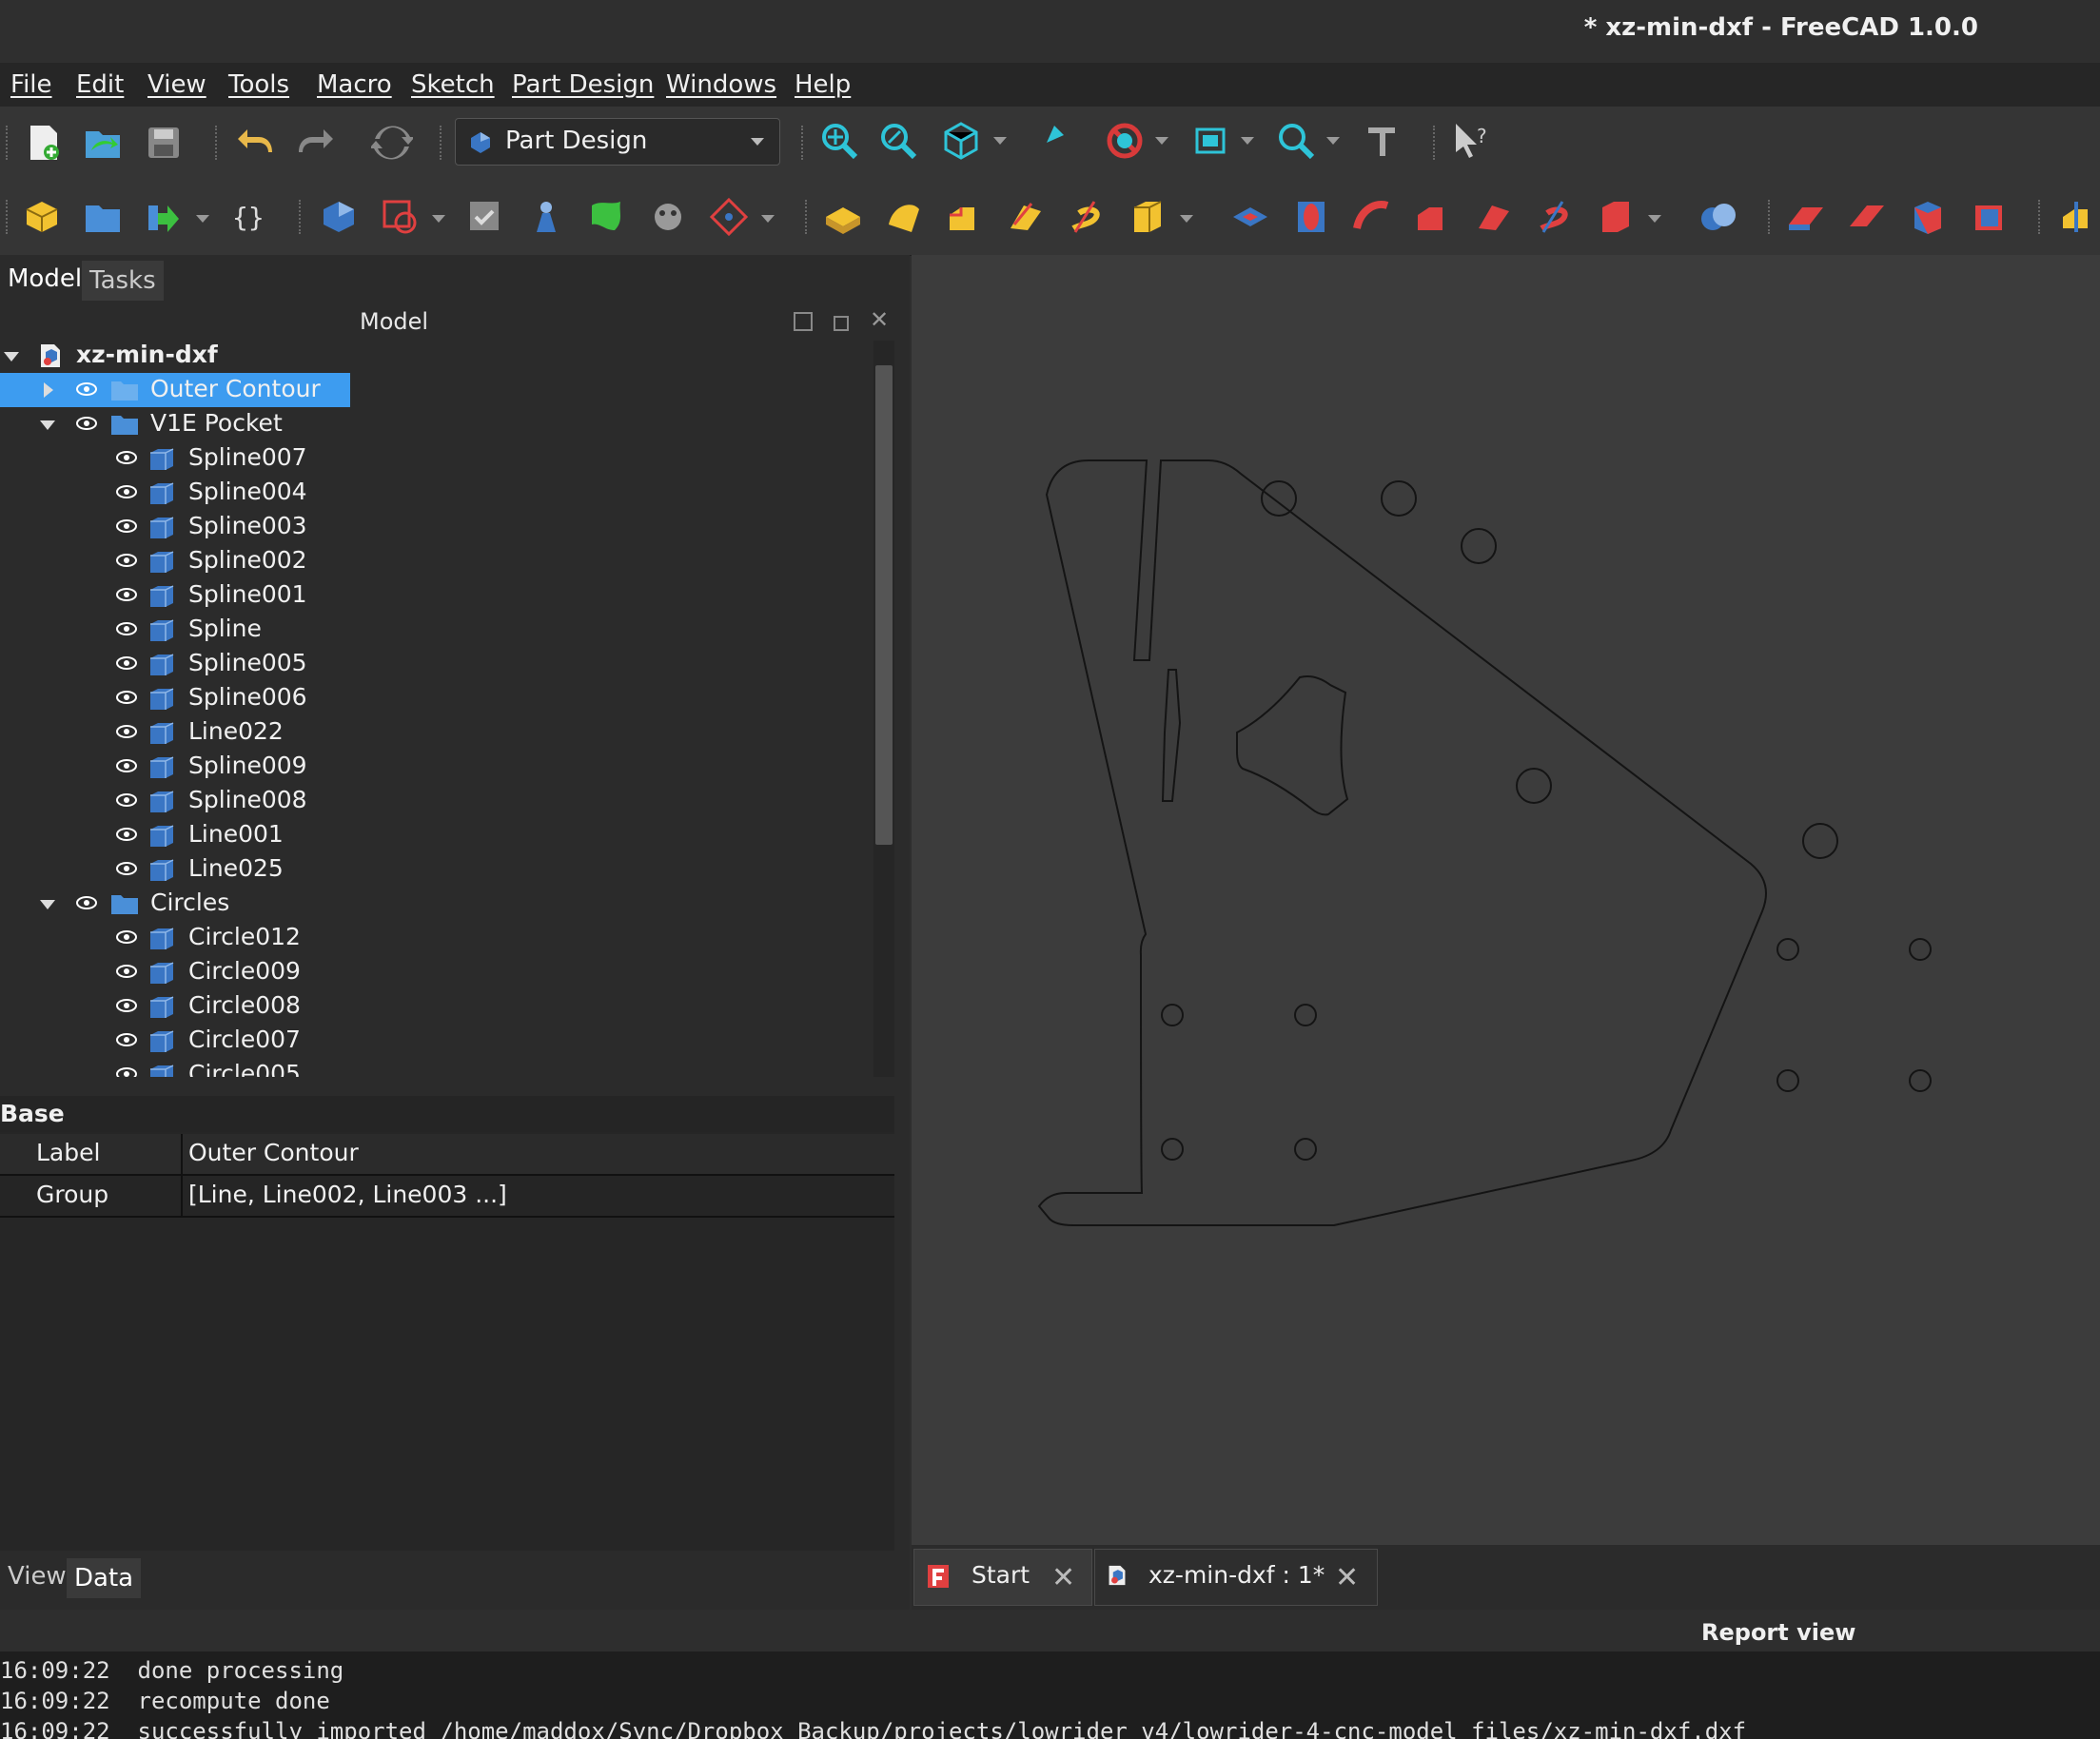 Image resolution: width=2100 pixels, height=1739 pixels. What do you see at coordinates (436, 870) in the screenshot?
I see `tree-item-child: Line025` at bounding box center [436, 870].